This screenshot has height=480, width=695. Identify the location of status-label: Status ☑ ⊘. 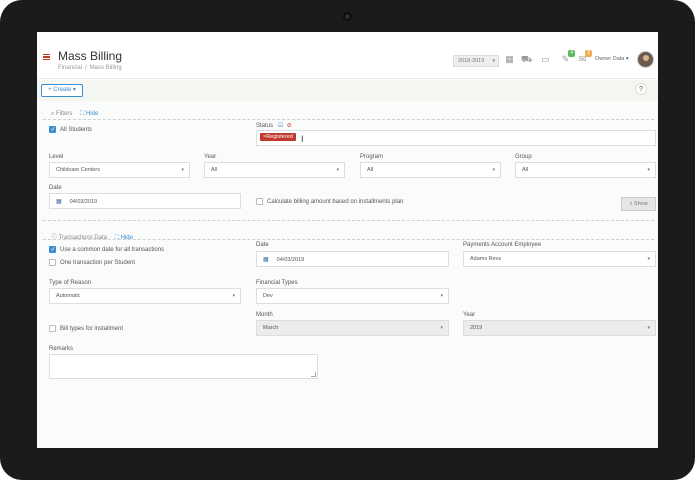
(274, 125).